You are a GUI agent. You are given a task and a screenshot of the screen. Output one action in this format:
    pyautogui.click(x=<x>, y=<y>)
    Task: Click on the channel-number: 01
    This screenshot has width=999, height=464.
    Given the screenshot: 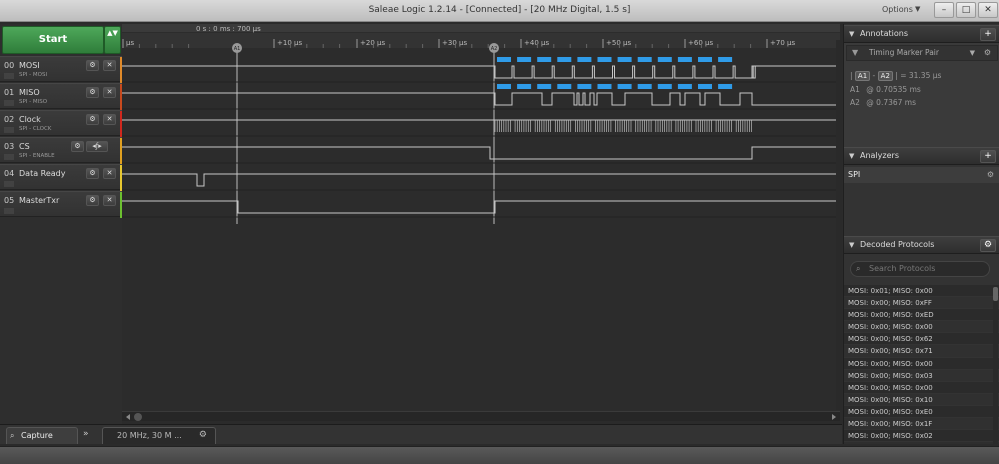 What is the action you would take?
    pyautogui.click(x=9, y=92)
    